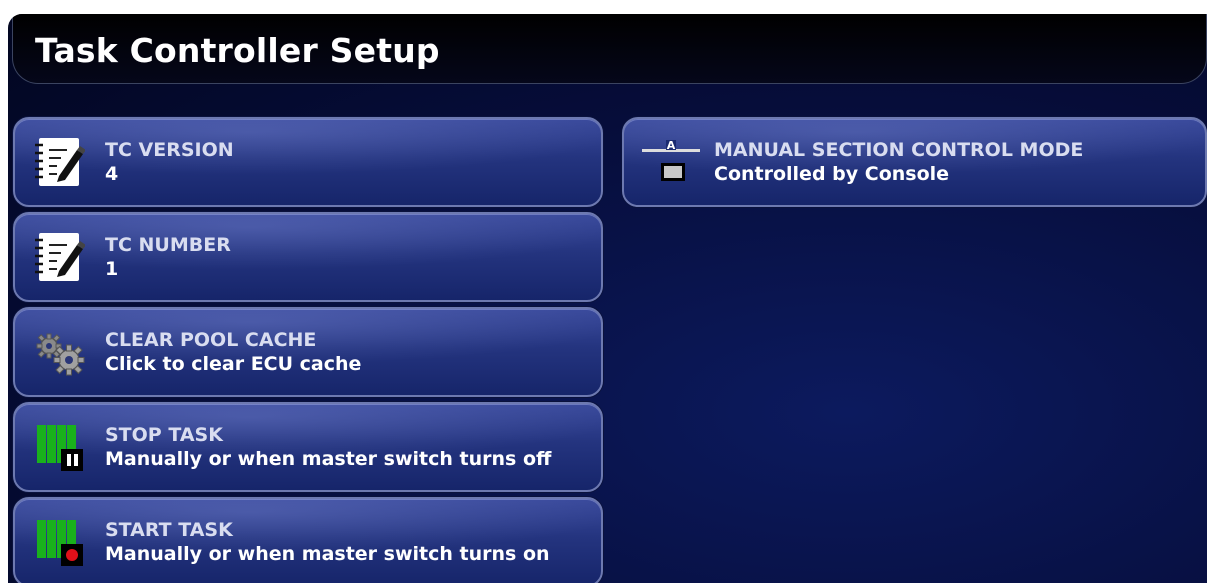 This screenshot has width=1207, height=583. Describe the element at coordinates (112, 269) in the screenshot. I see `tc-number-value: 1` at that location.